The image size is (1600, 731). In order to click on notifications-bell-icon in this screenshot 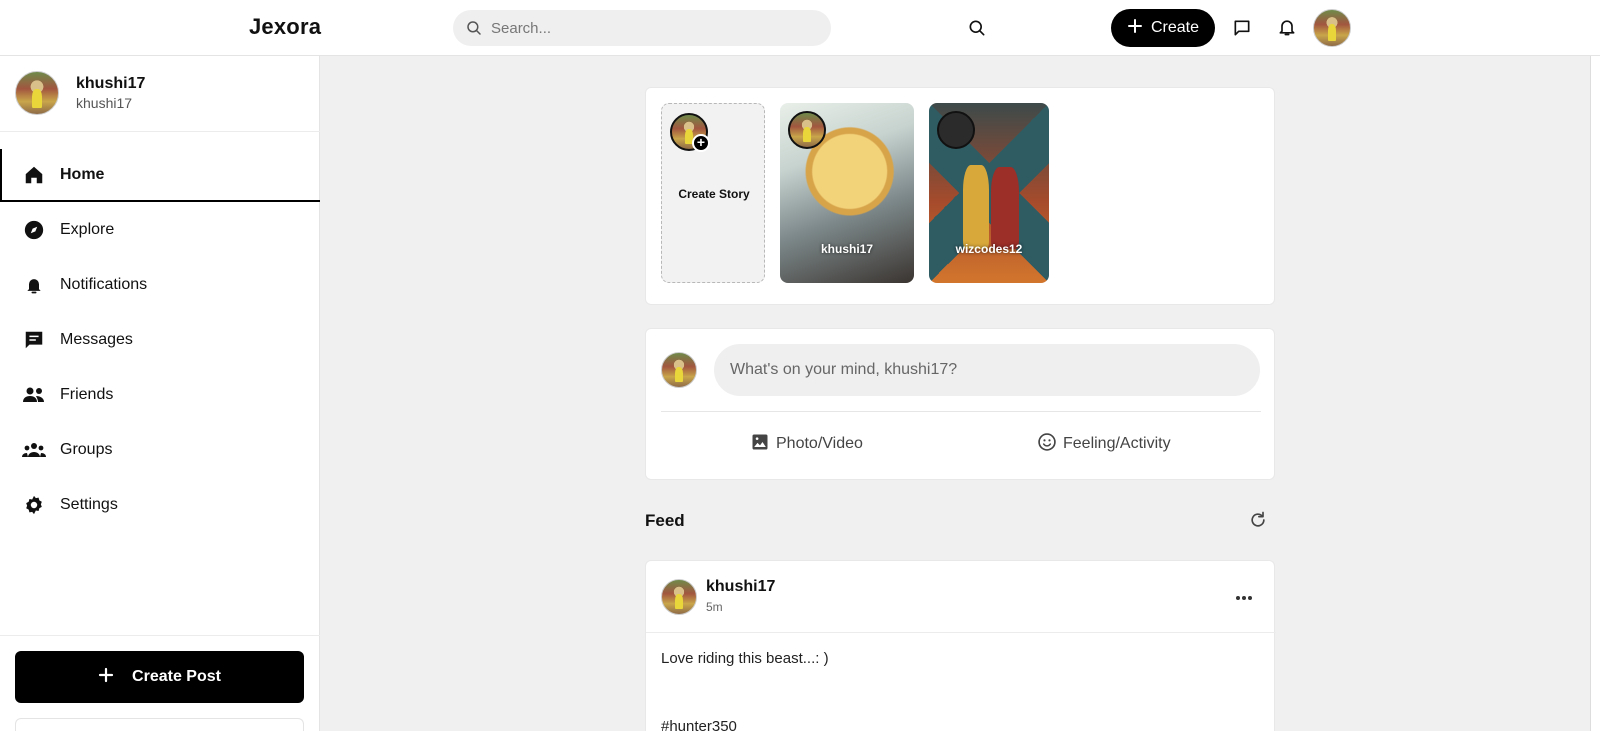, I will do `click(1287, 29)`.